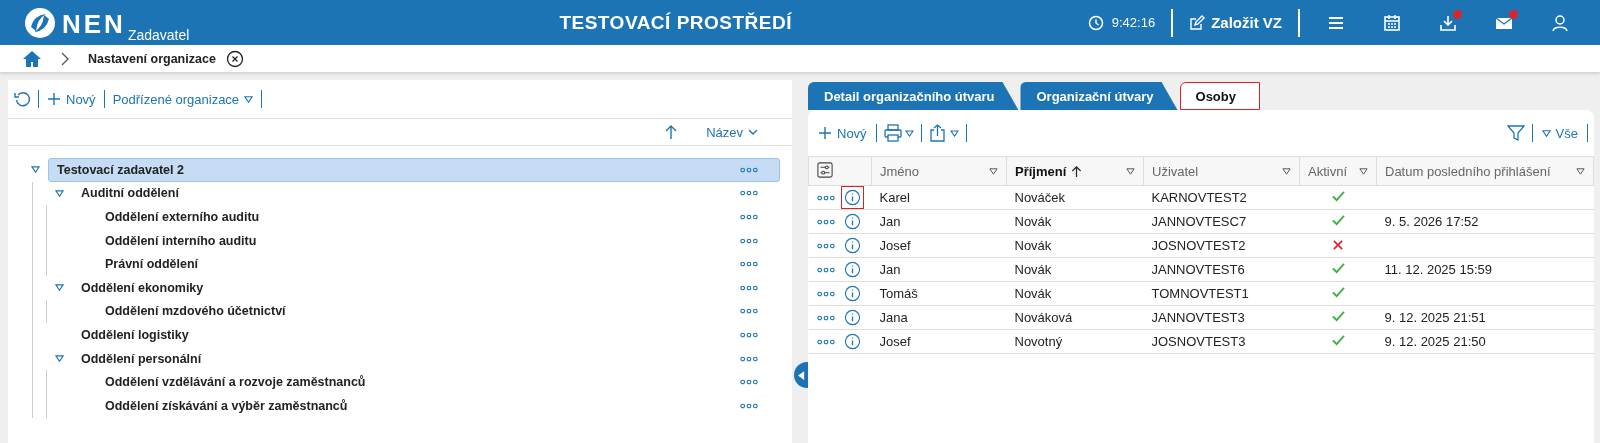 The height and width of the screenshot is (443, 1600). What do you see at coordinates (1438, 269) in the screenshot?
I see `table-cell: 11. 12. 2025 15:59` at bounding box center [1438, 269].